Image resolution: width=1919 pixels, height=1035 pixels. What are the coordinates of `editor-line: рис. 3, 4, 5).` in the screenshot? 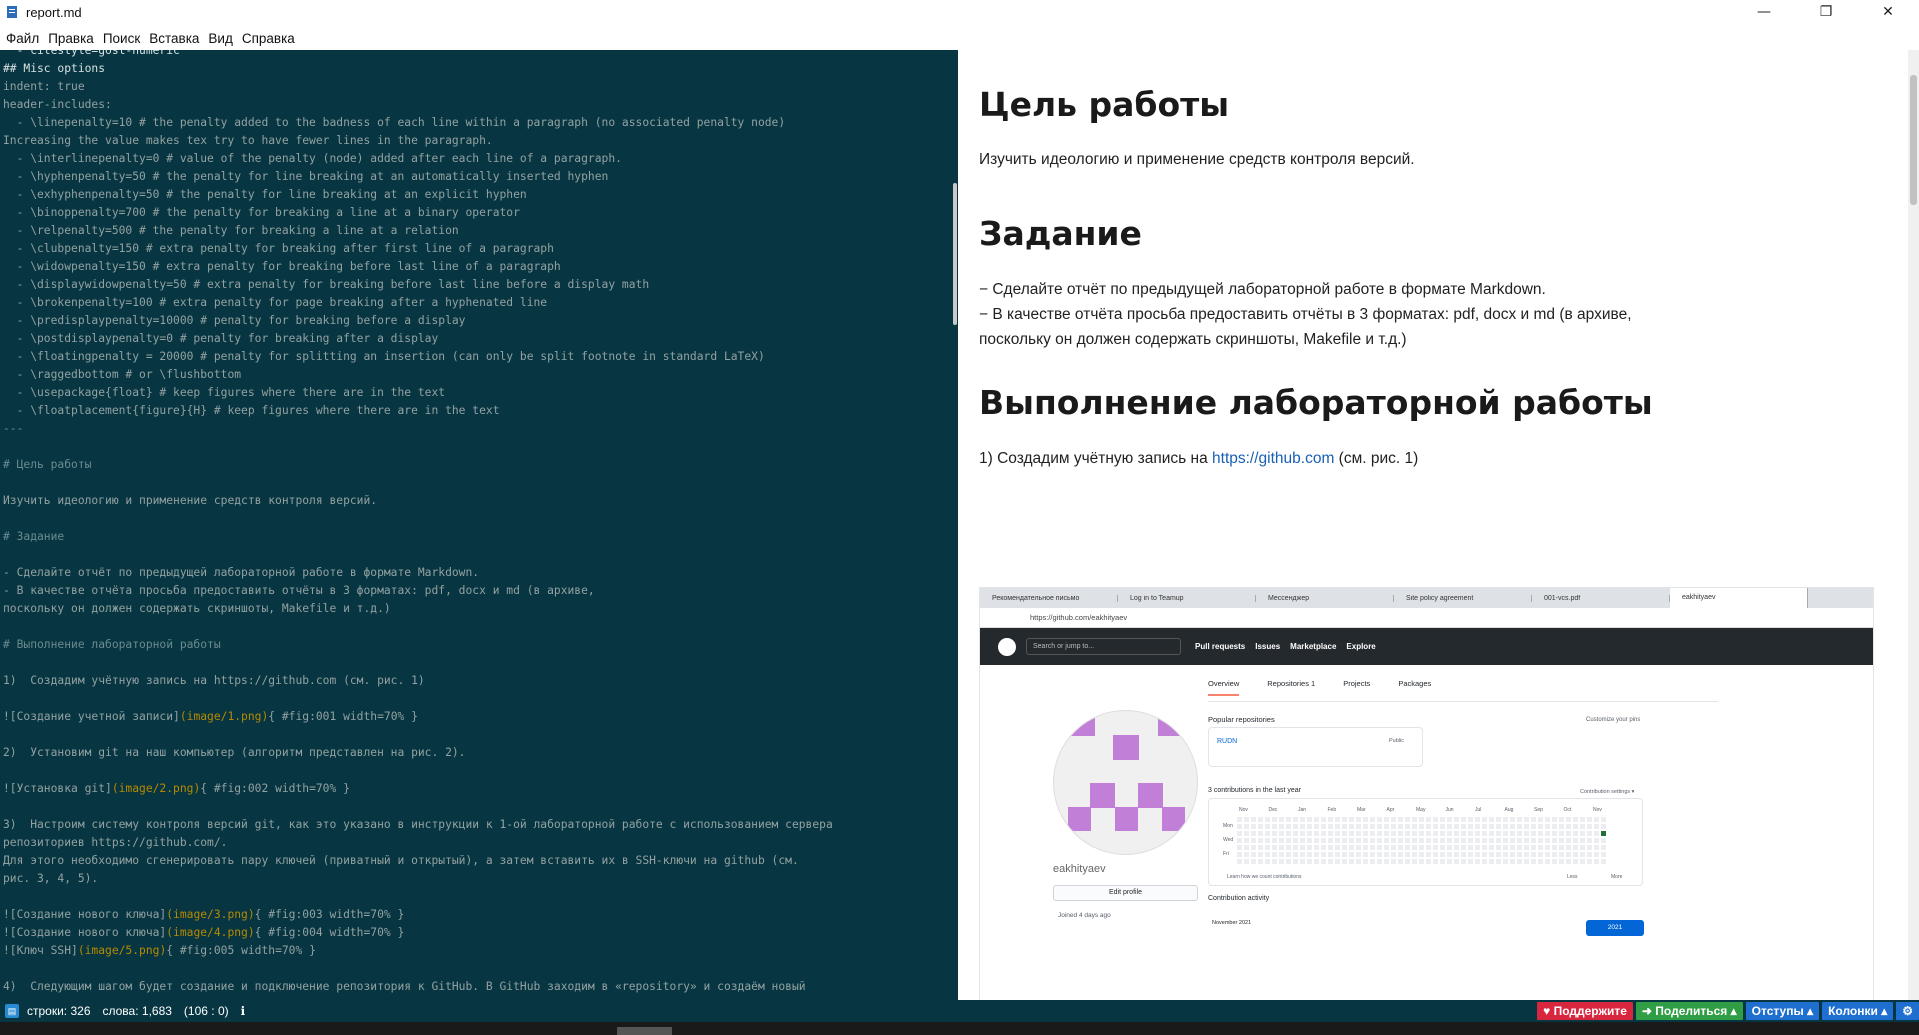 It's located at (418, 879).